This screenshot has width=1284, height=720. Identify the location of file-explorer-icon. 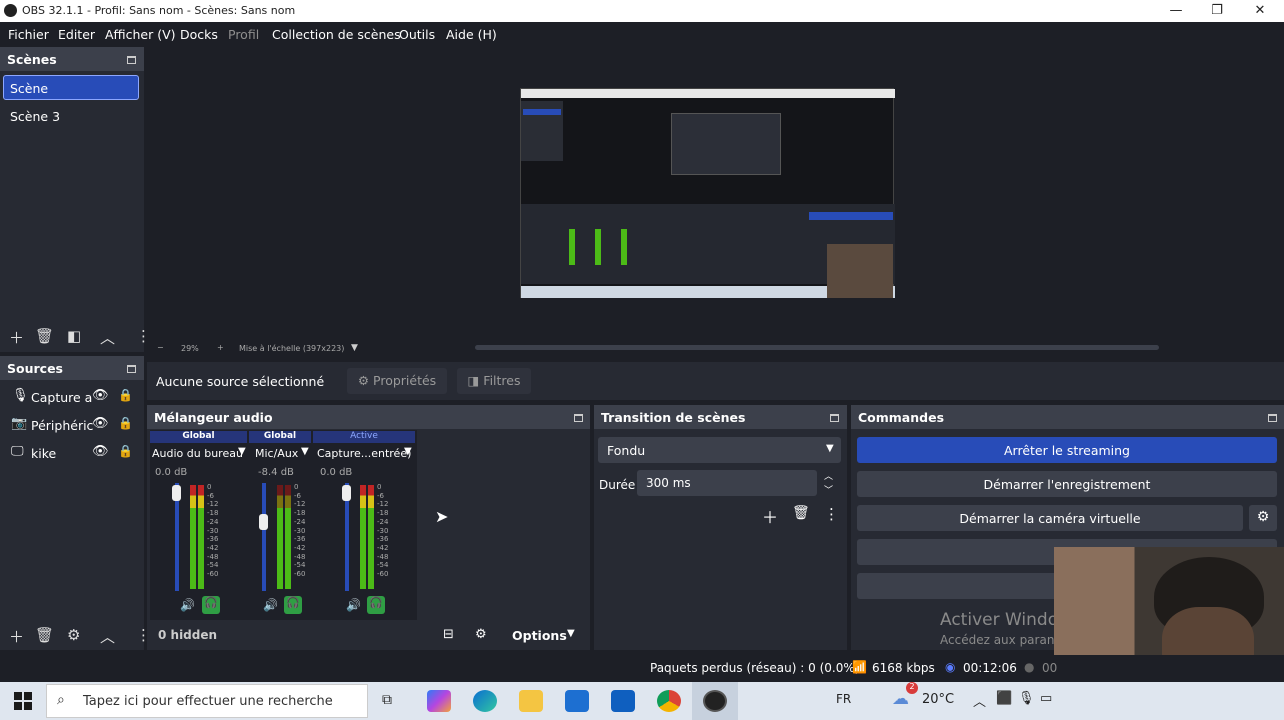
(531, 701).